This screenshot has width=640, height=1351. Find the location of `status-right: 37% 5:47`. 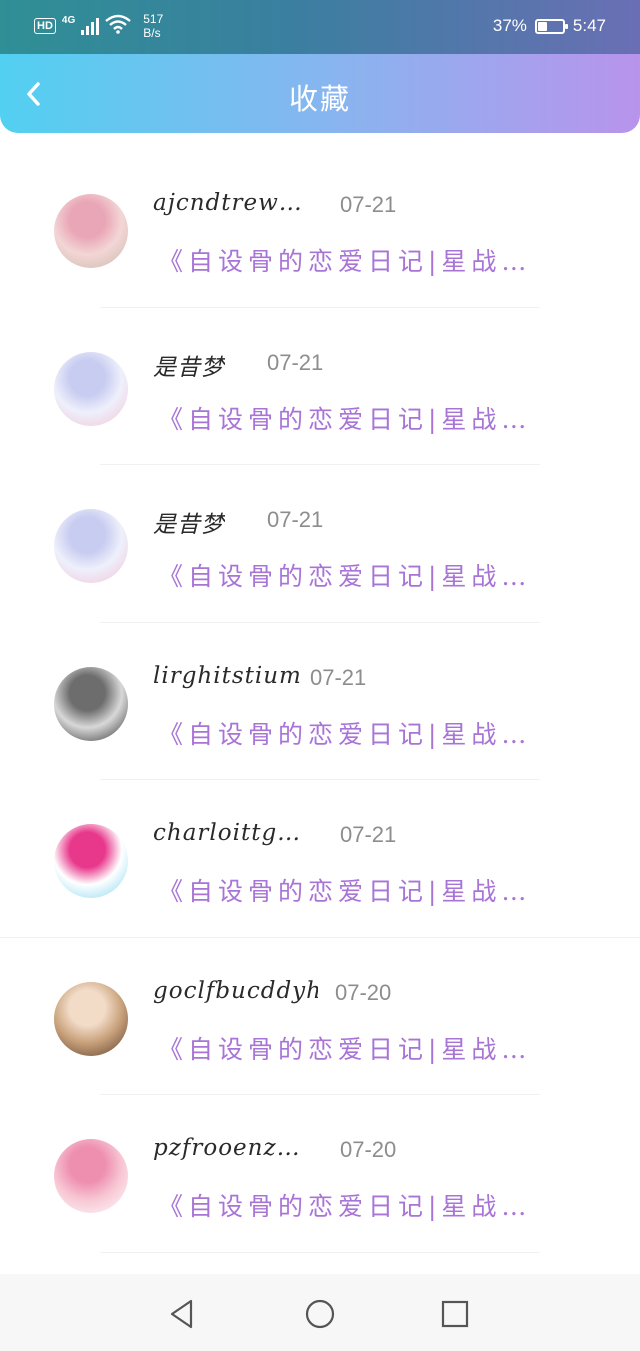

status-right: 37% 5:47 is located at coordinates (549, 26).